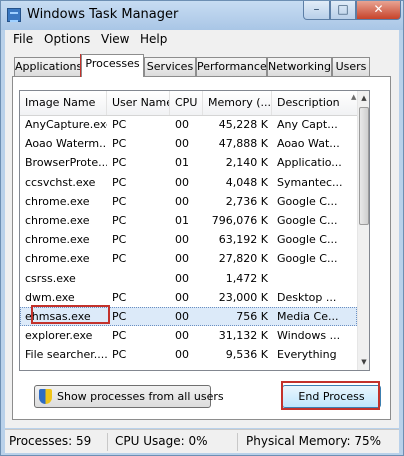 The width and height of the screenshot is (404, 456). Describe the element at coordinates (243, 336) in the screenshot. I see `cell-memory: 31,132 K` at that location.